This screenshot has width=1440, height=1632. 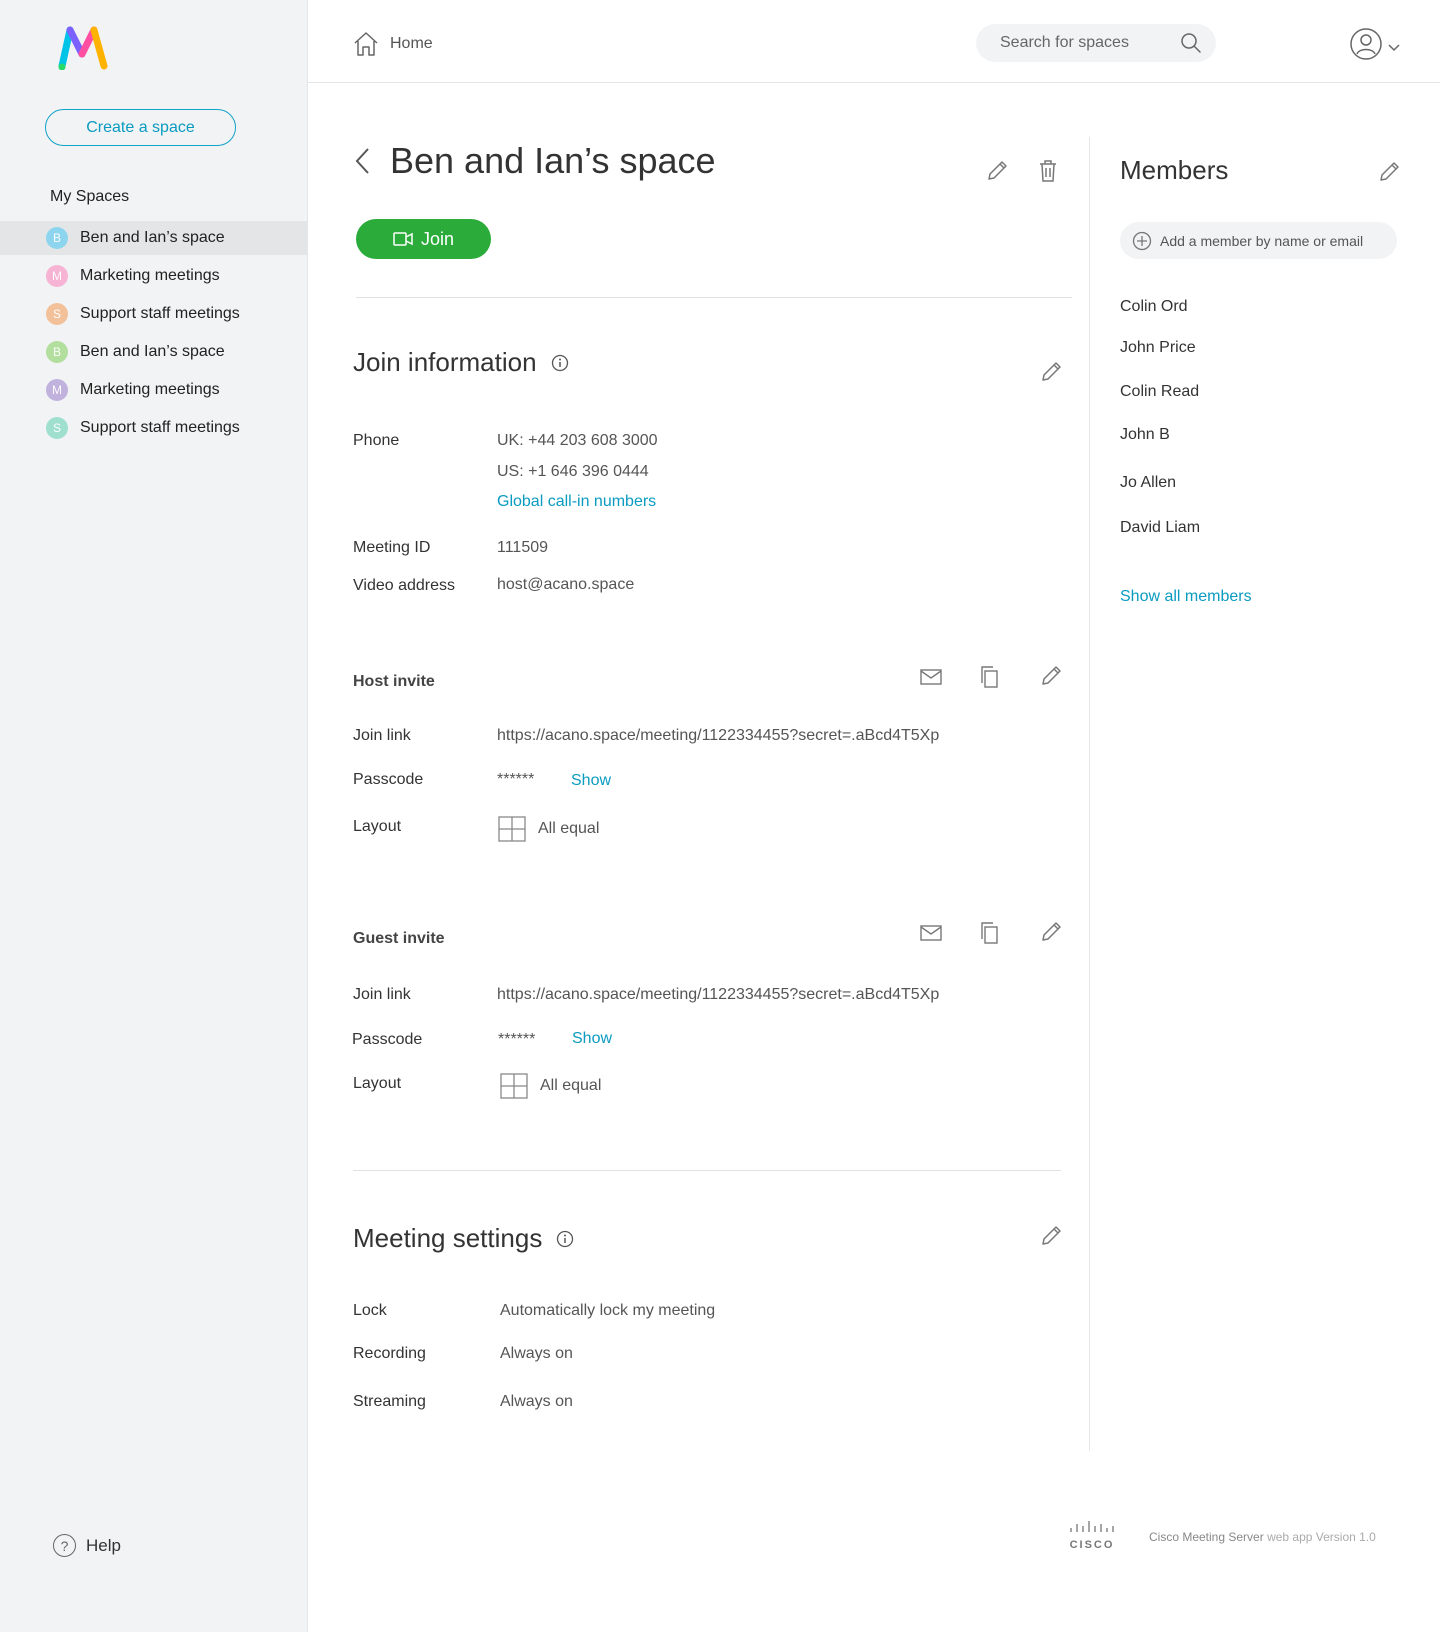 I want to click on cisco-logo: CISCO, so click(x=1092, y=1535).